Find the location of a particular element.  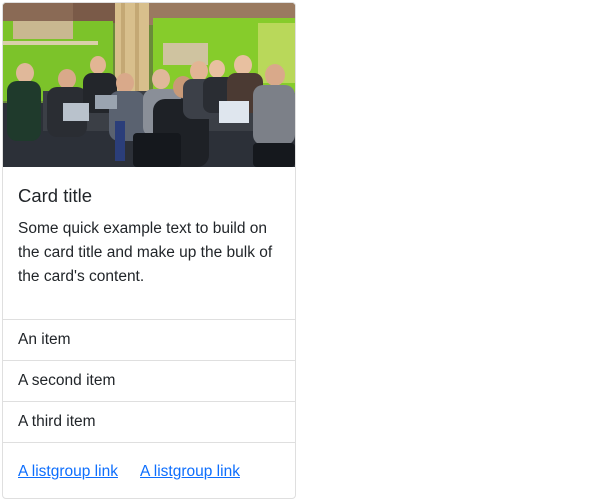

list-item: An item is located at coordinates (149, 339).